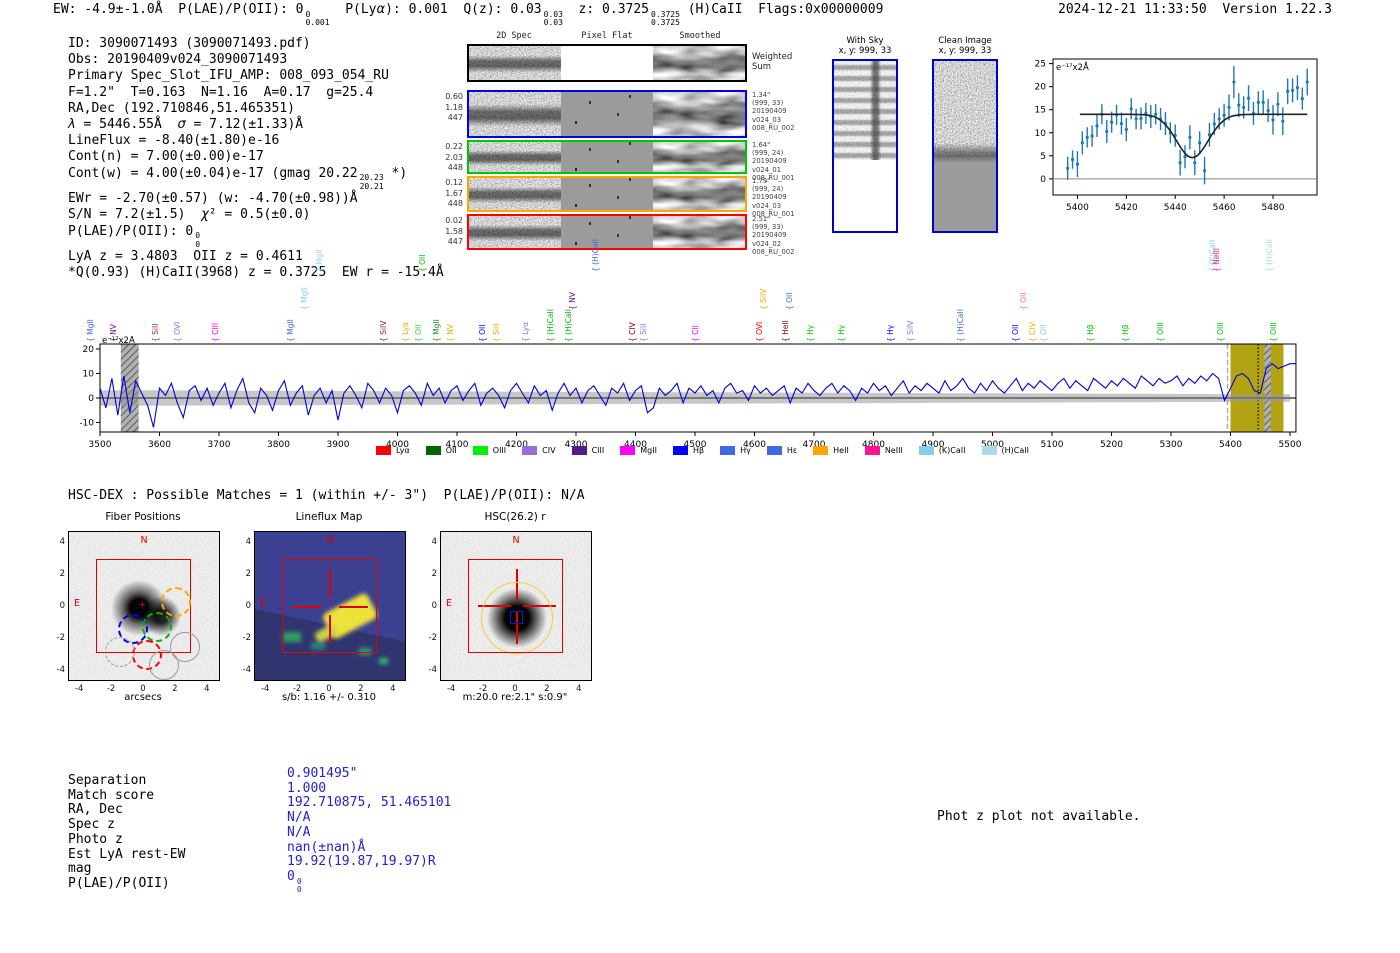  Describe the element at coordinates (134, 236) in the screenshot. I see `info-line-12: P(LAE)/P(OII): 000` at that location.